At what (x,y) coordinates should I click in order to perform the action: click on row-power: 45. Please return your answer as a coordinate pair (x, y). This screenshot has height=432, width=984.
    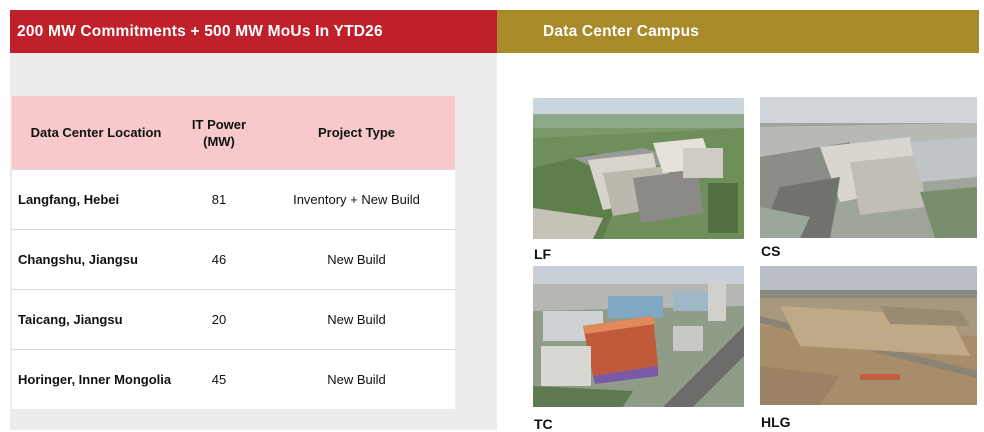
    Looking at the image, I should click on (219, 379).